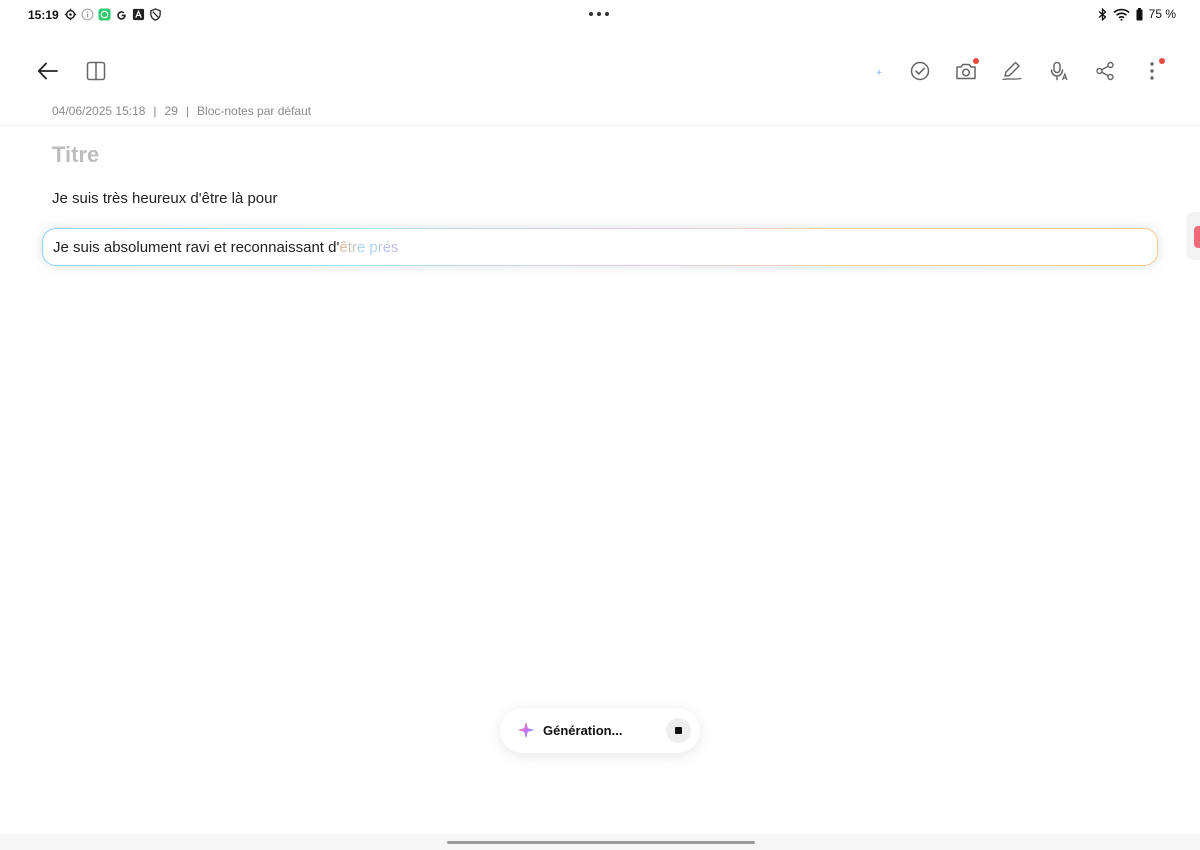 Image resolution: width=1200 pixels, height=850 pixels. I want to click on camera-button, so click(966, 71).